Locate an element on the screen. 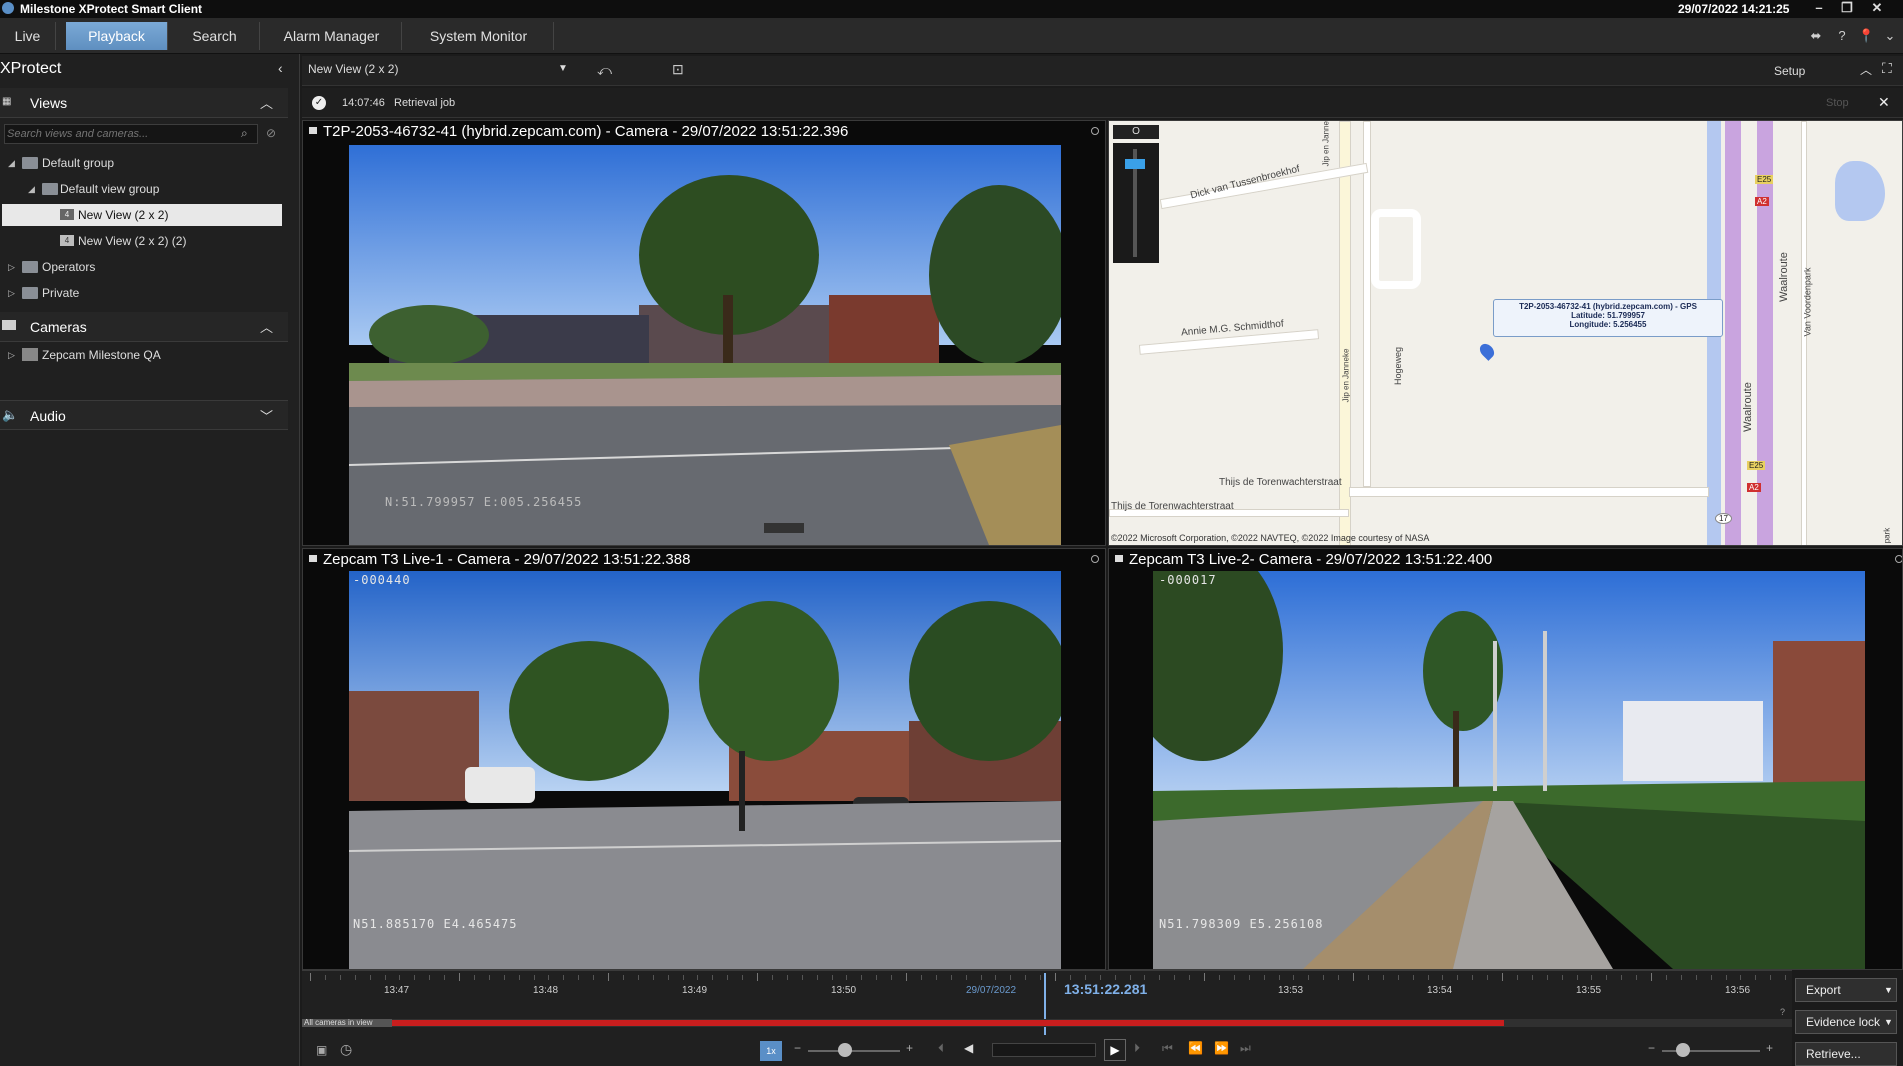 This screenshot has height=1066, width=1903. evidence-lock-button: Evidence lock ▼ is located at coordinates (1846, 1022).